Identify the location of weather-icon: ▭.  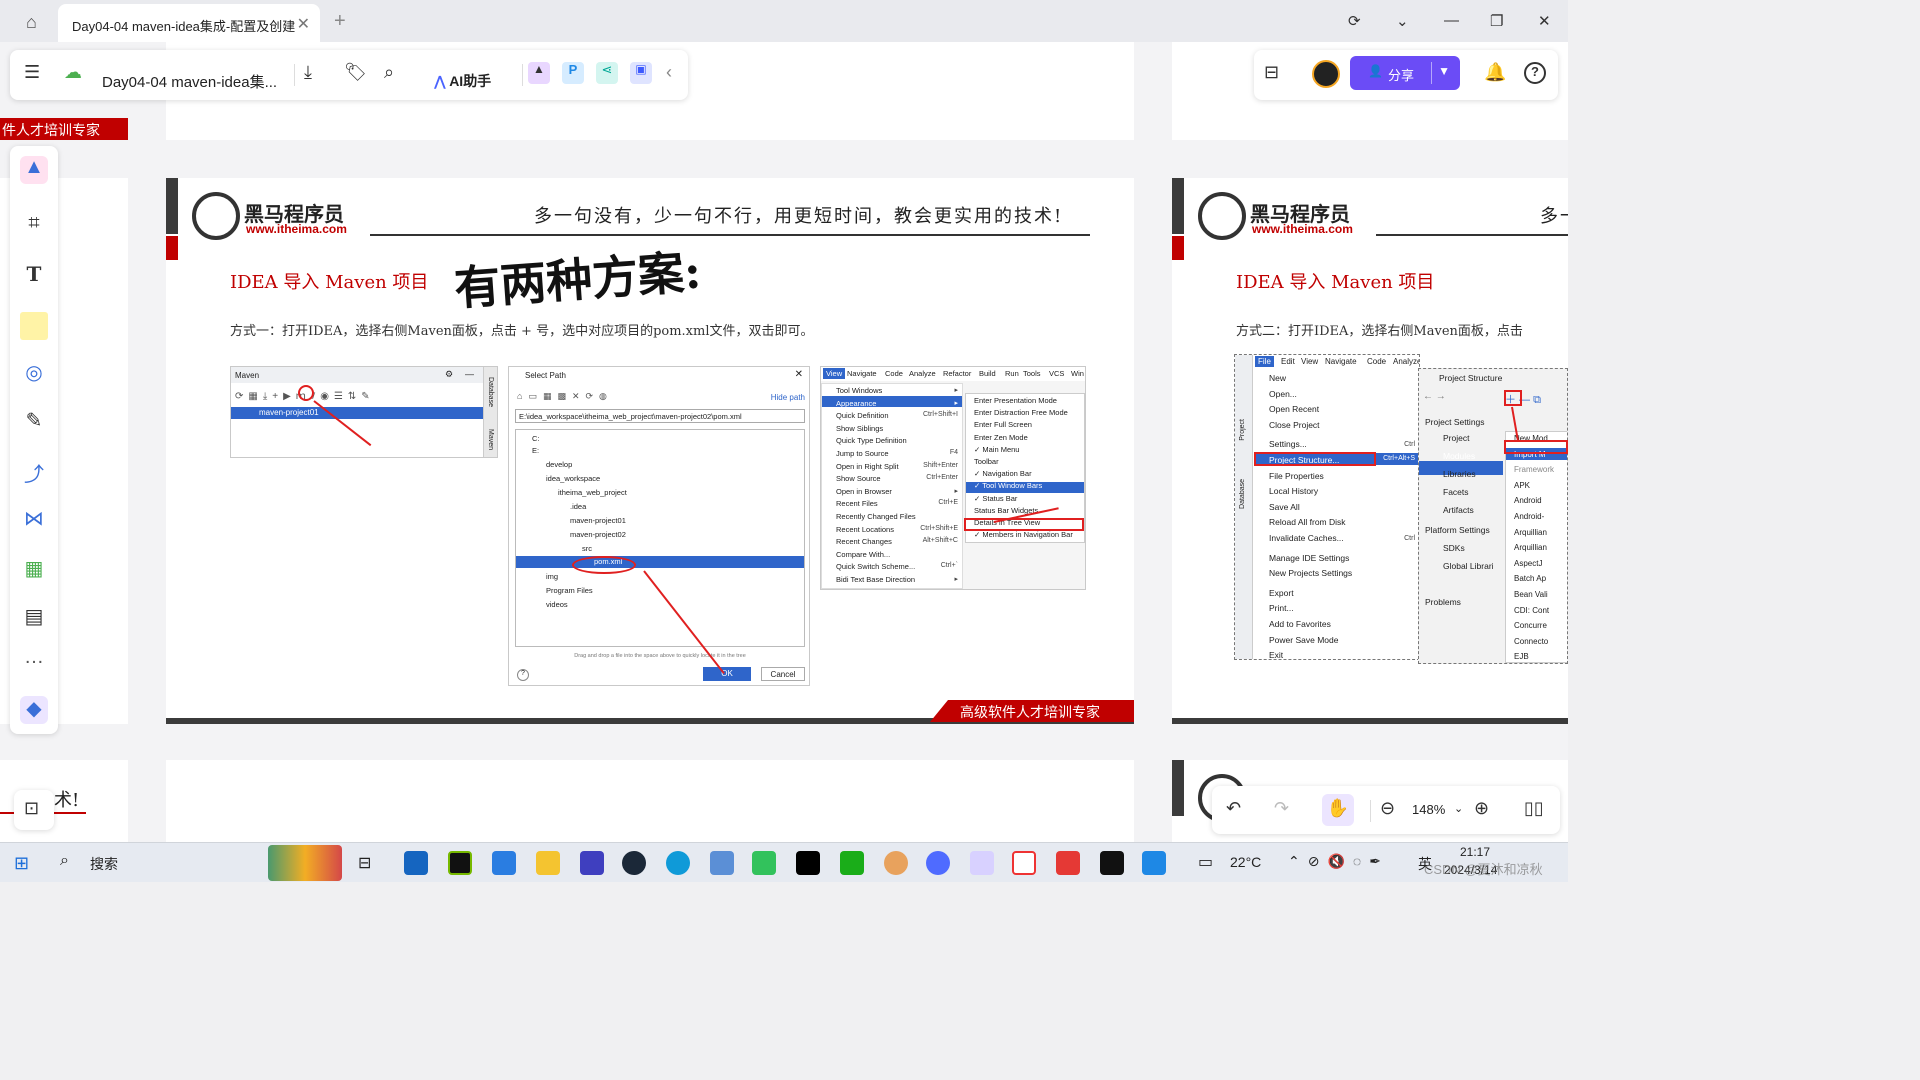
(1205, 862).